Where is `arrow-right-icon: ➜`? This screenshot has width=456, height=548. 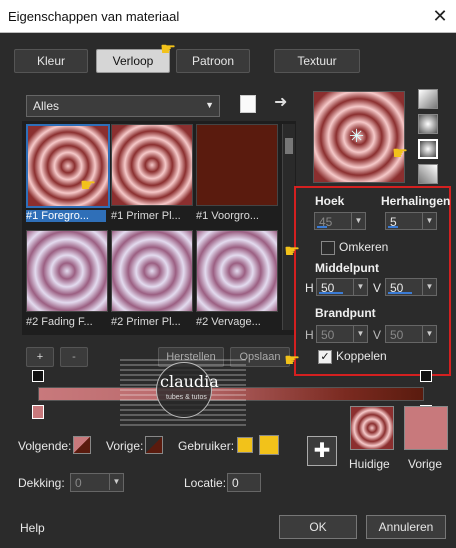 arrow-right-icon: ➜ is located at coordinates (280, 102).